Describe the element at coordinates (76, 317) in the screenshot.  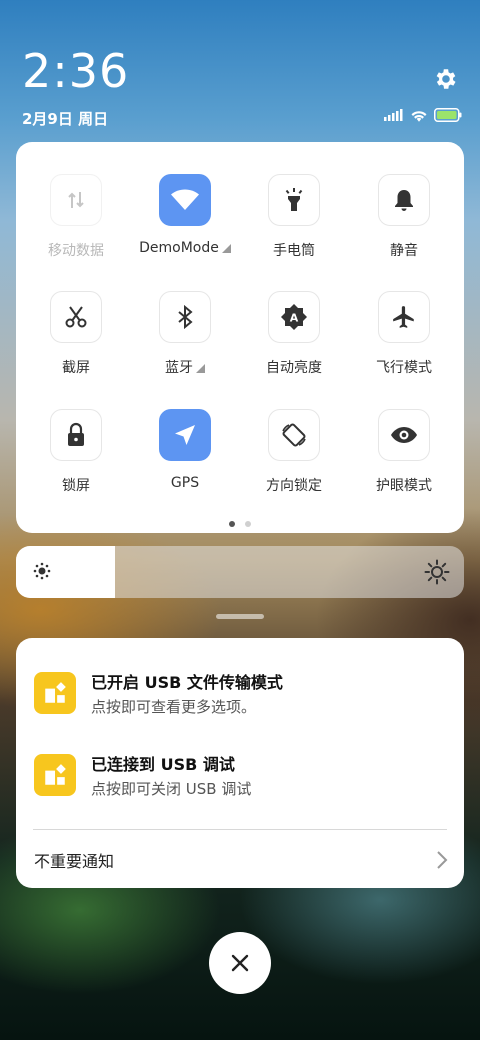
I see `scissors-icon` at that location.